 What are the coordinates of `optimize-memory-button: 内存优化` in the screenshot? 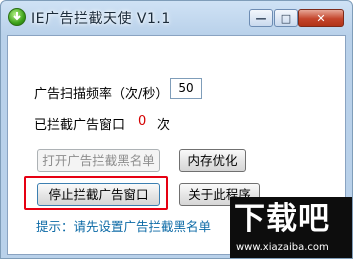 It's located at (212, 160).